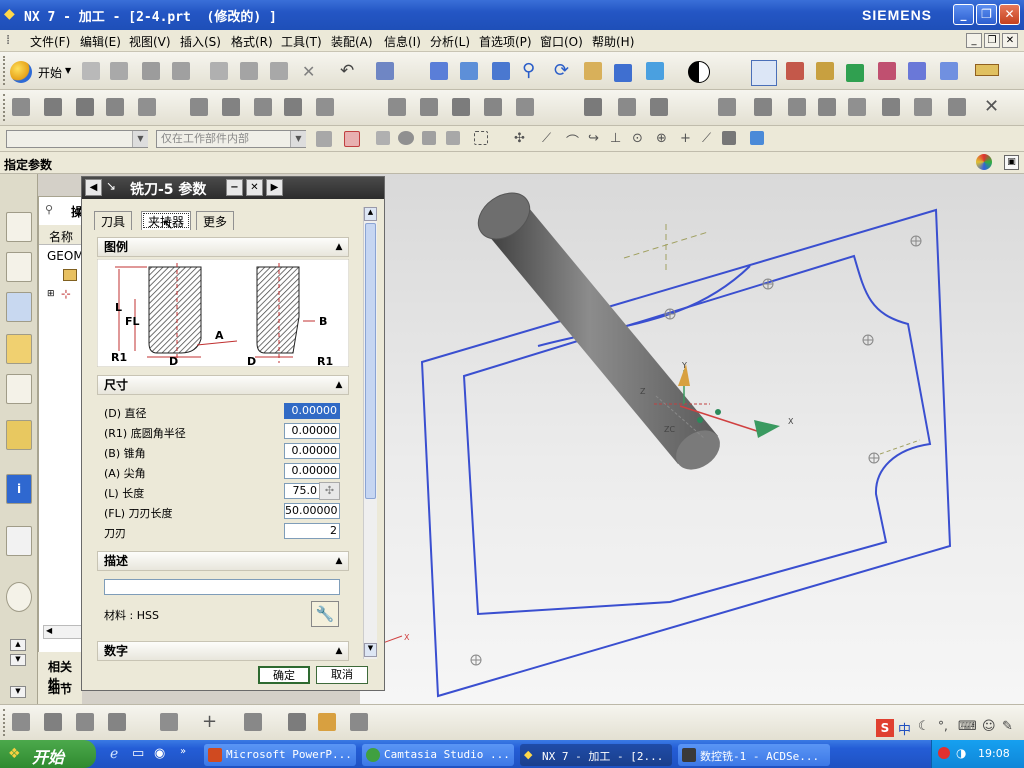 This screenshot has width=1024, height=768. What do you see at coordinates (505, 41) in the screenshot?
I see `menu-preferences: 首选项(P)` at bounding box center [505, 41].